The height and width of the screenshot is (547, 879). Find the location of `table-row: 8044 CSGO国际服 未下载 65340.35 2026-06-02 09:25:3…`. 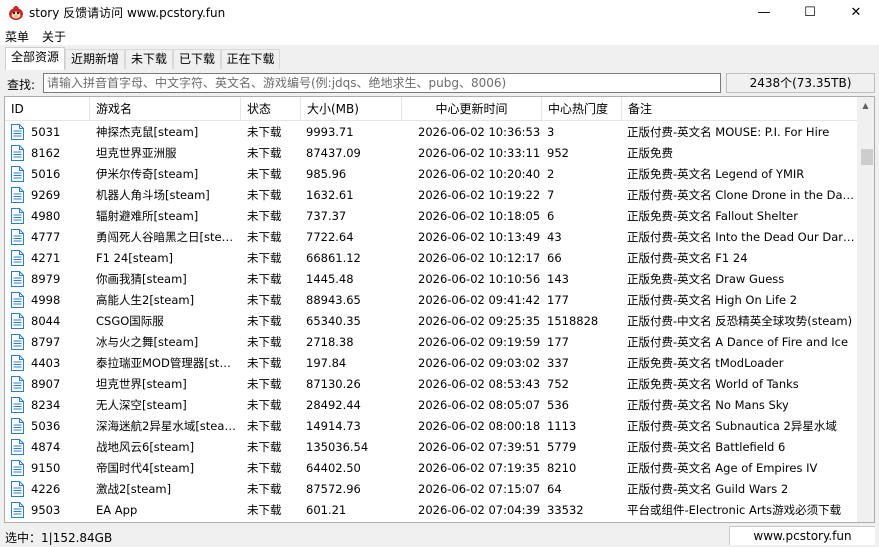

table-row: 8044 CSGO国际服 未下载 65340.35 2026-06-02 09:25:3… is located at coordinates (431, 321).